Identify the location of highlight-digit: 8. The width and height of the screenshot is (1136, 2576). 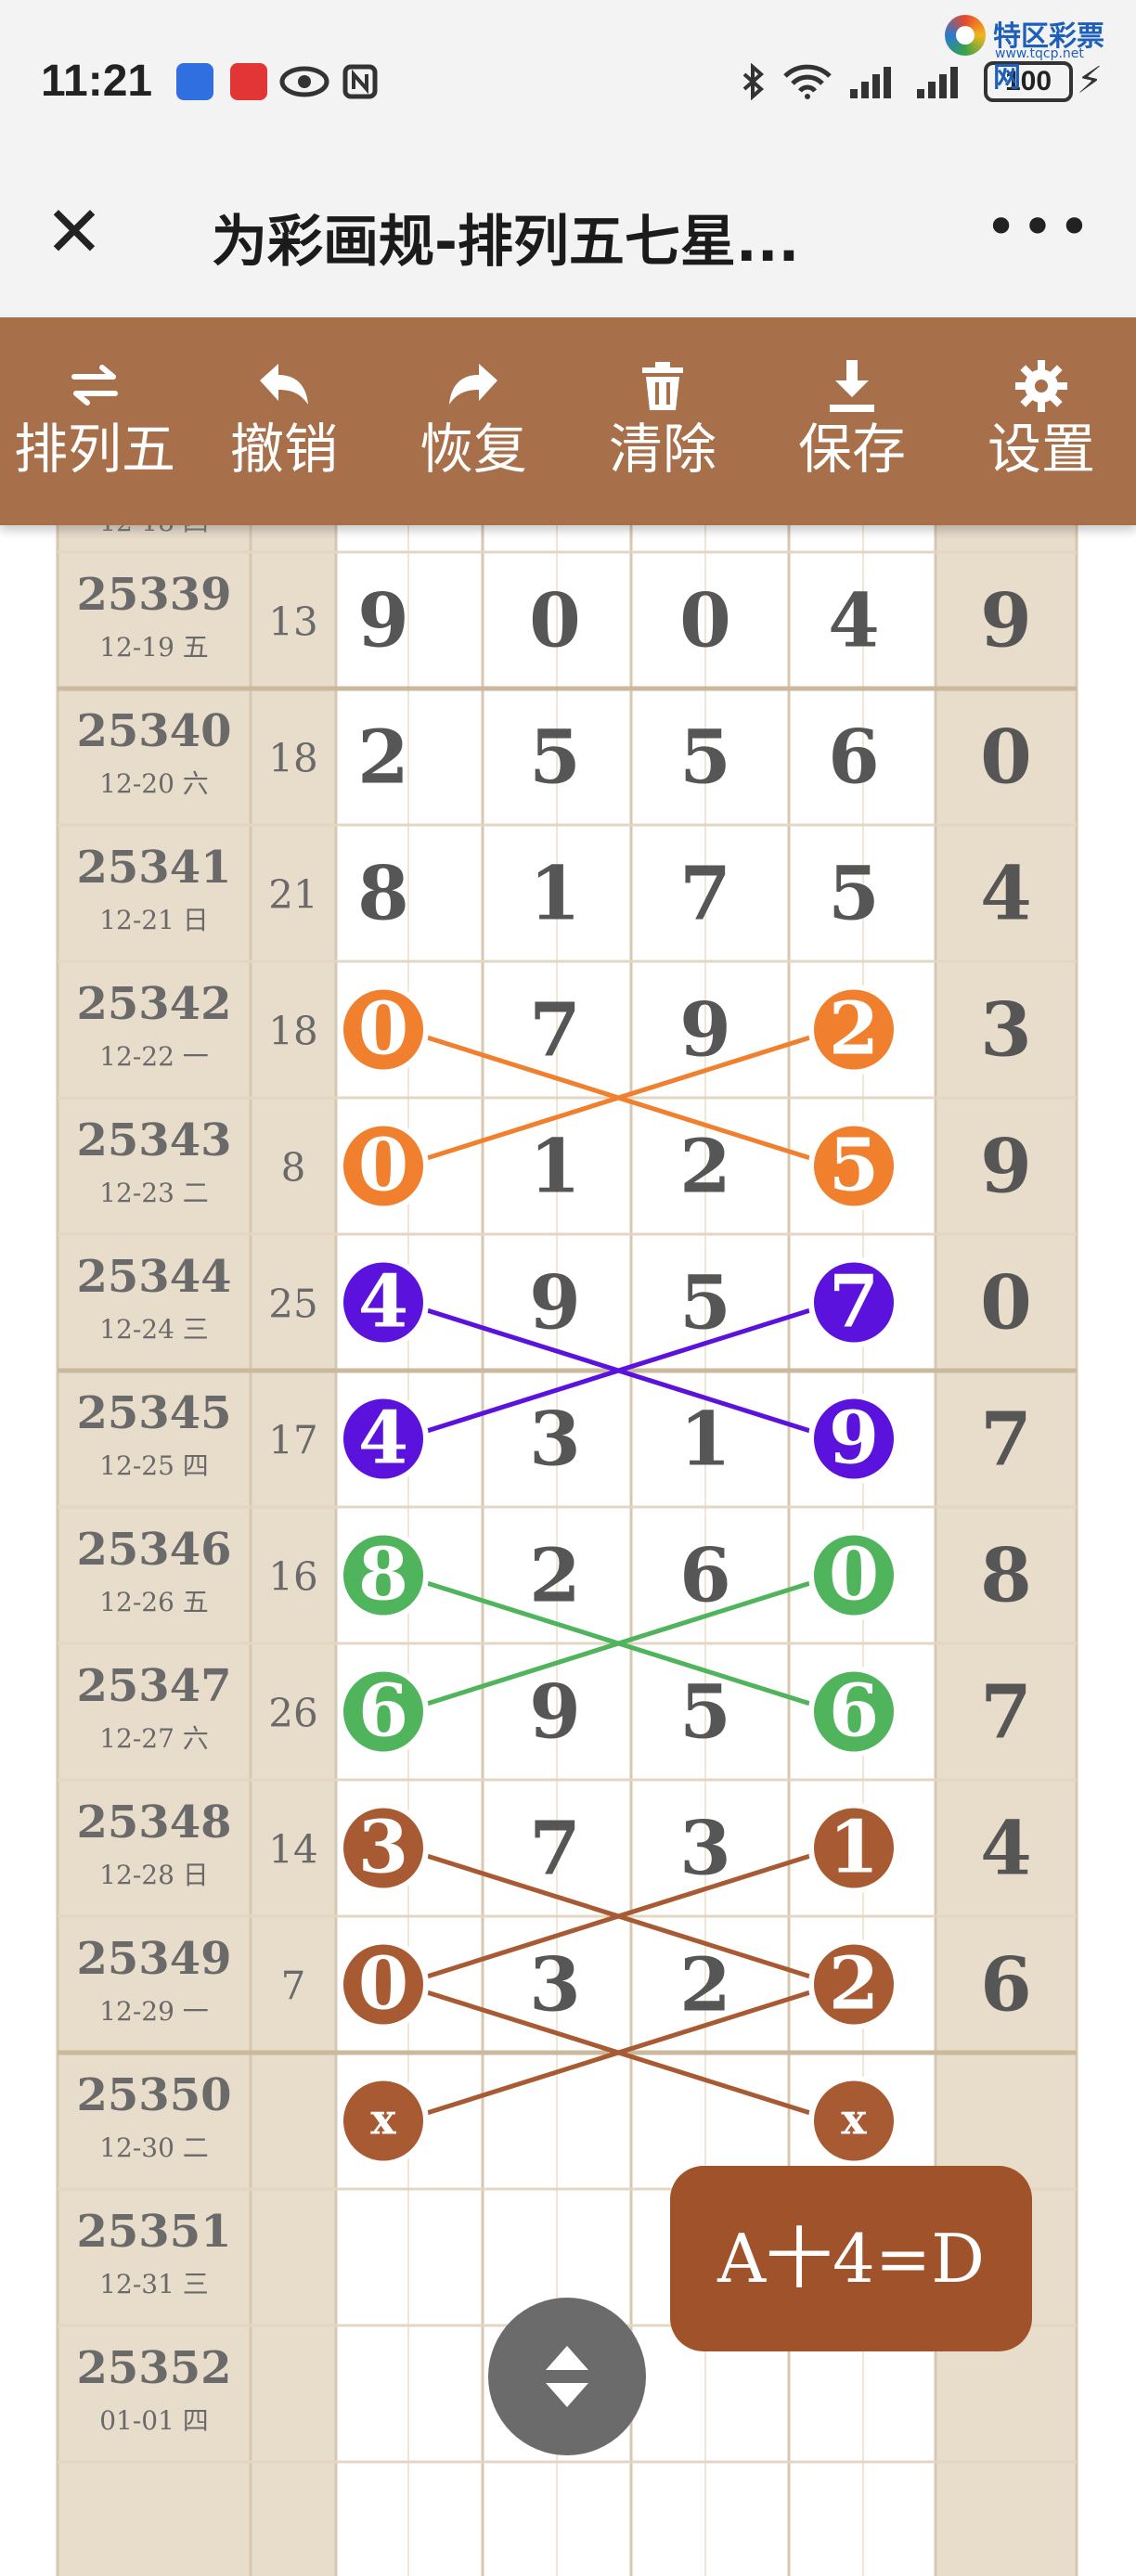
(383, 1575).